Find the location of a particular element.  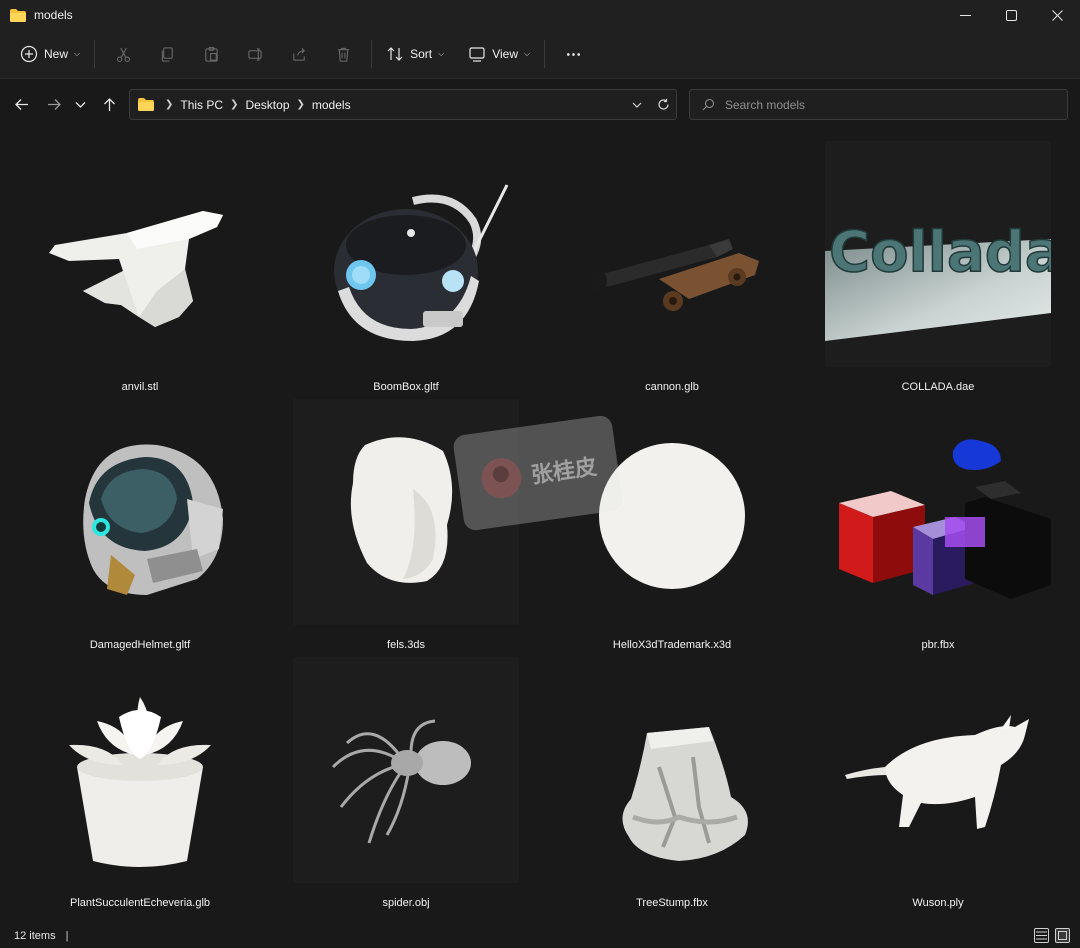

more-options-button is located at coordinates (573, 54).